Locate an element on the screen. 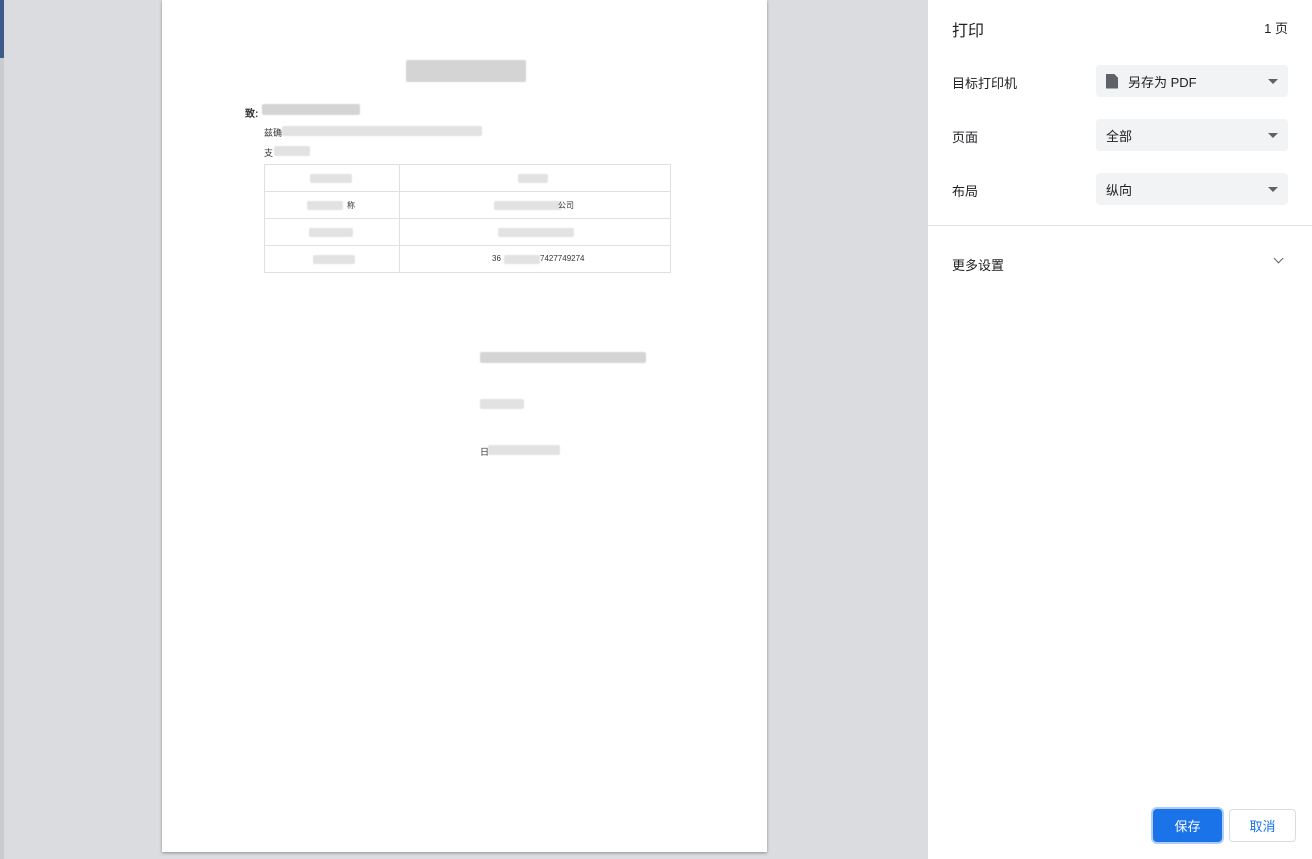 This screenshot has width=1312, height=859. panel-divider is located at coordinates (1120, 225).